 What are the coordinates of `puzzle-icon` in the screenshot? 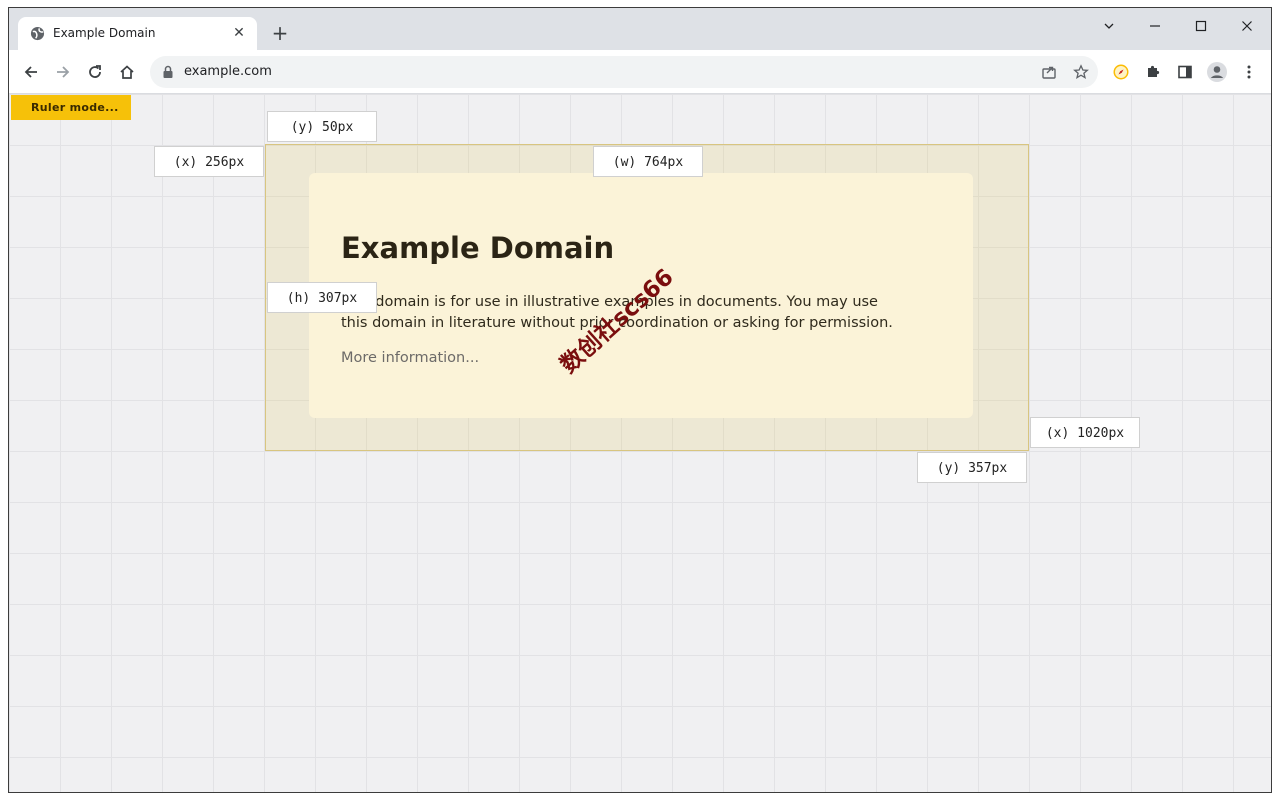 It's located at (1153, 72).